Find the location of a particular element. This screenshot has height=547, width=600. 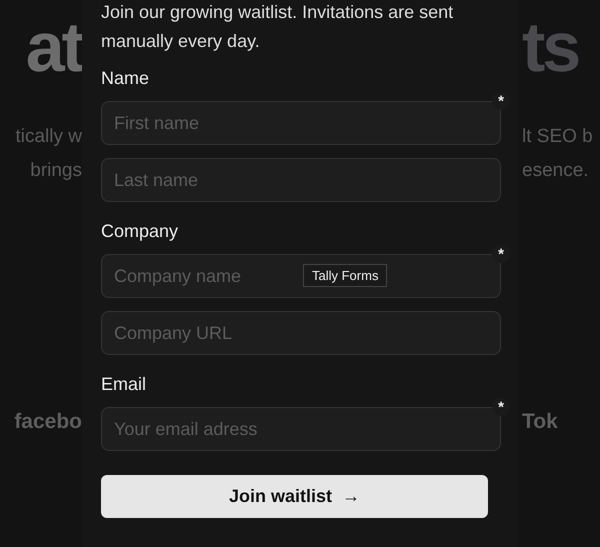

field-label: Name is located at coordinates (125, 78).